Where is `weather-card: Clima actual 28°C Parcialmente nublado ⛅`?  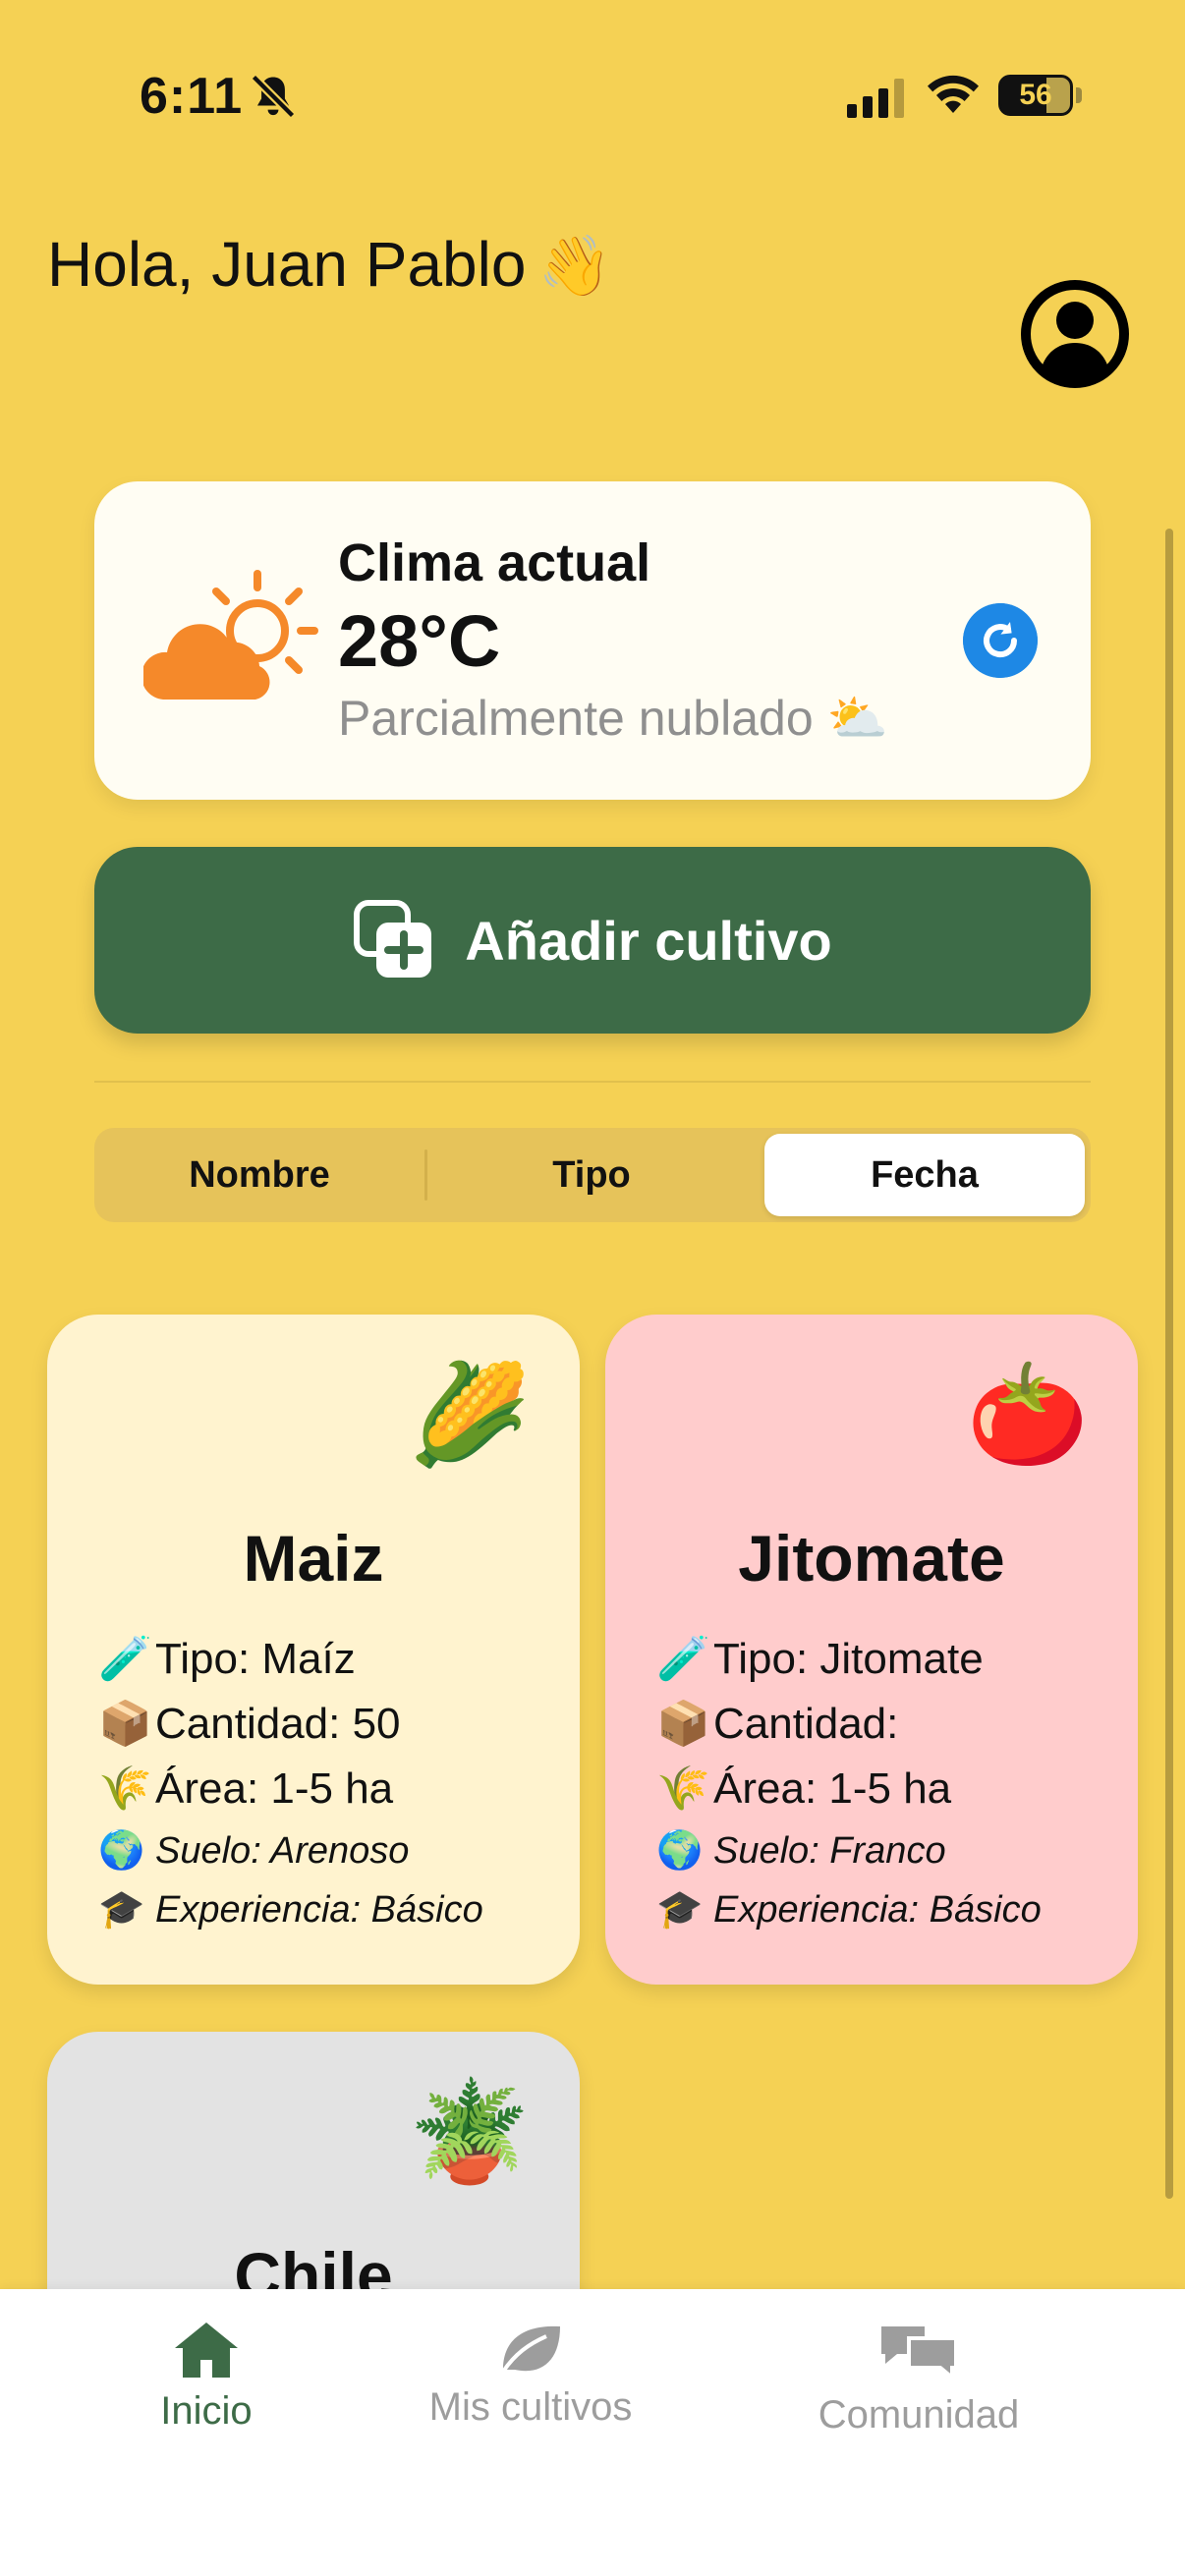
weather-card: Clima actual 28°C Parcialmente nublado ⛅ is located at coordinates (592, 640).